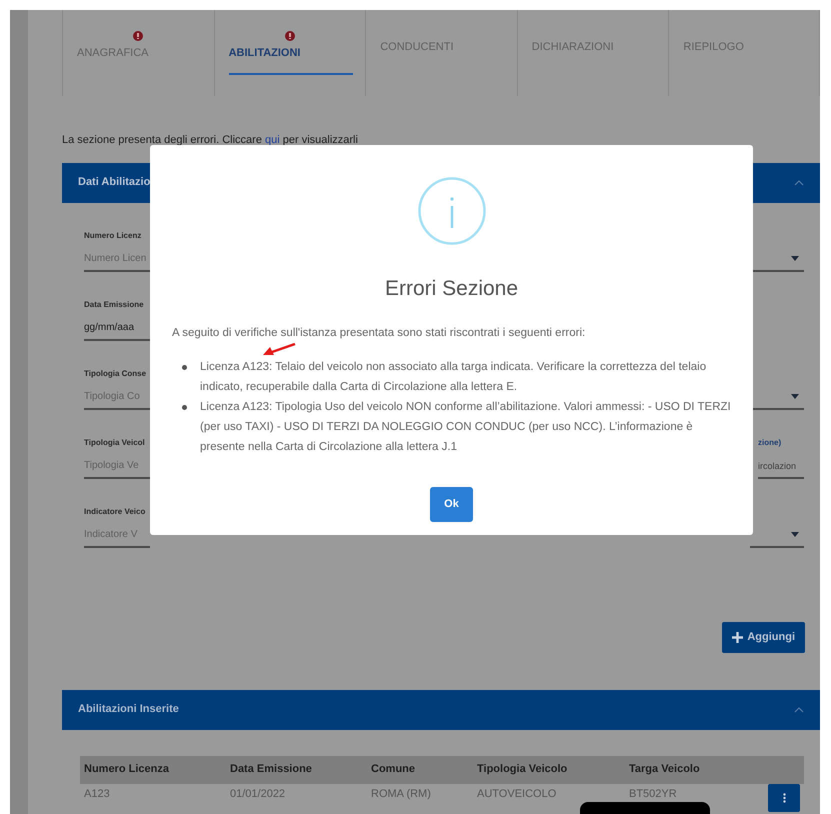  What do you see at coordinates (127, 770) in the screenshot?
I see `column-header: Numero Licenza` at bounding box center [127, 770].